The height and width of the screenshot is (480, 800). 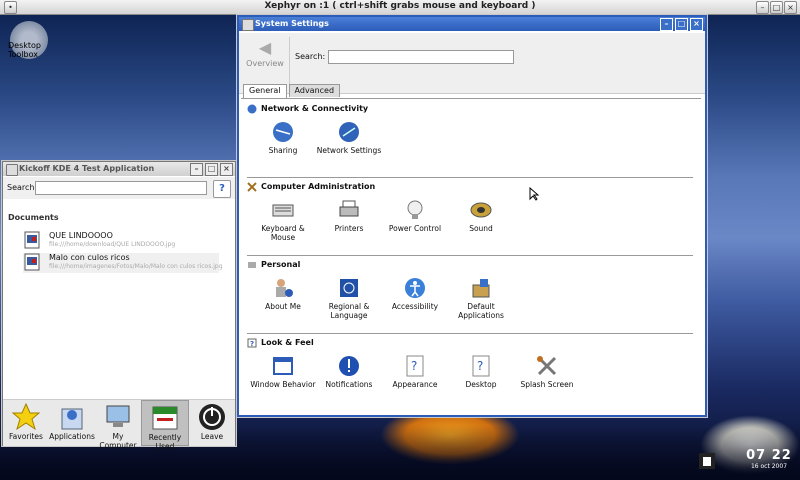 I want to click on mouse-cursor-icon, so click(x=534, y=194).